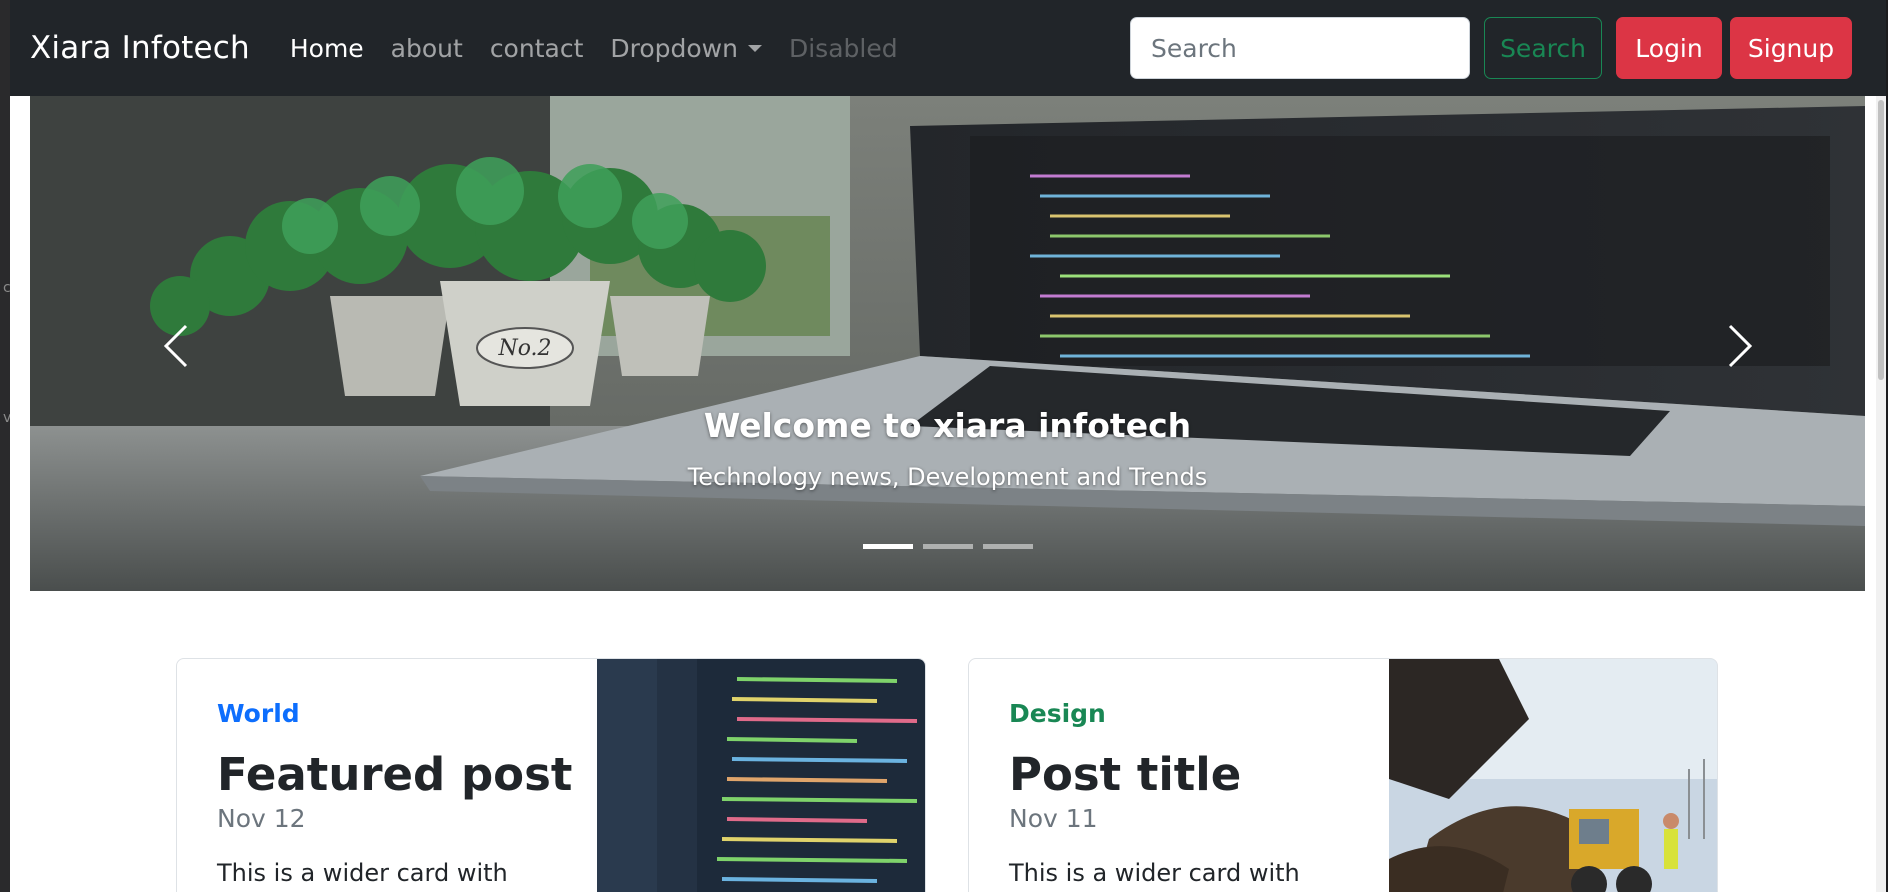 This screenshot has width=1888, height=892. What do you see at coordinates (5, 446) in the screenshot?
I see `window-edge: c v` at bounding box center [5, 446].